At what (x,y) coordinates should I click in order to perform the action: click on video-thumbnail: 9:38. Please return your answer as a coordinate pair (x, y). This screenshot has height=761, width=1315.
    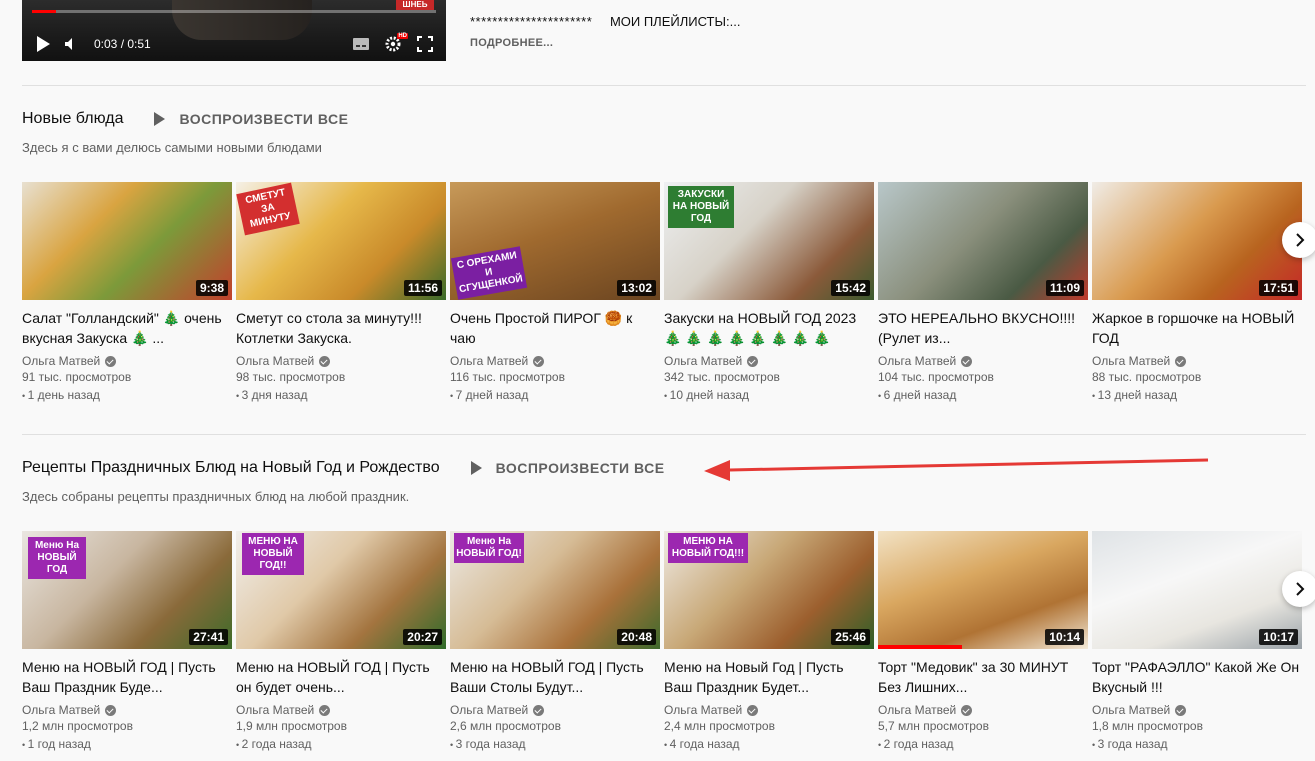
    Looking at the image, I should click on (127, 241).